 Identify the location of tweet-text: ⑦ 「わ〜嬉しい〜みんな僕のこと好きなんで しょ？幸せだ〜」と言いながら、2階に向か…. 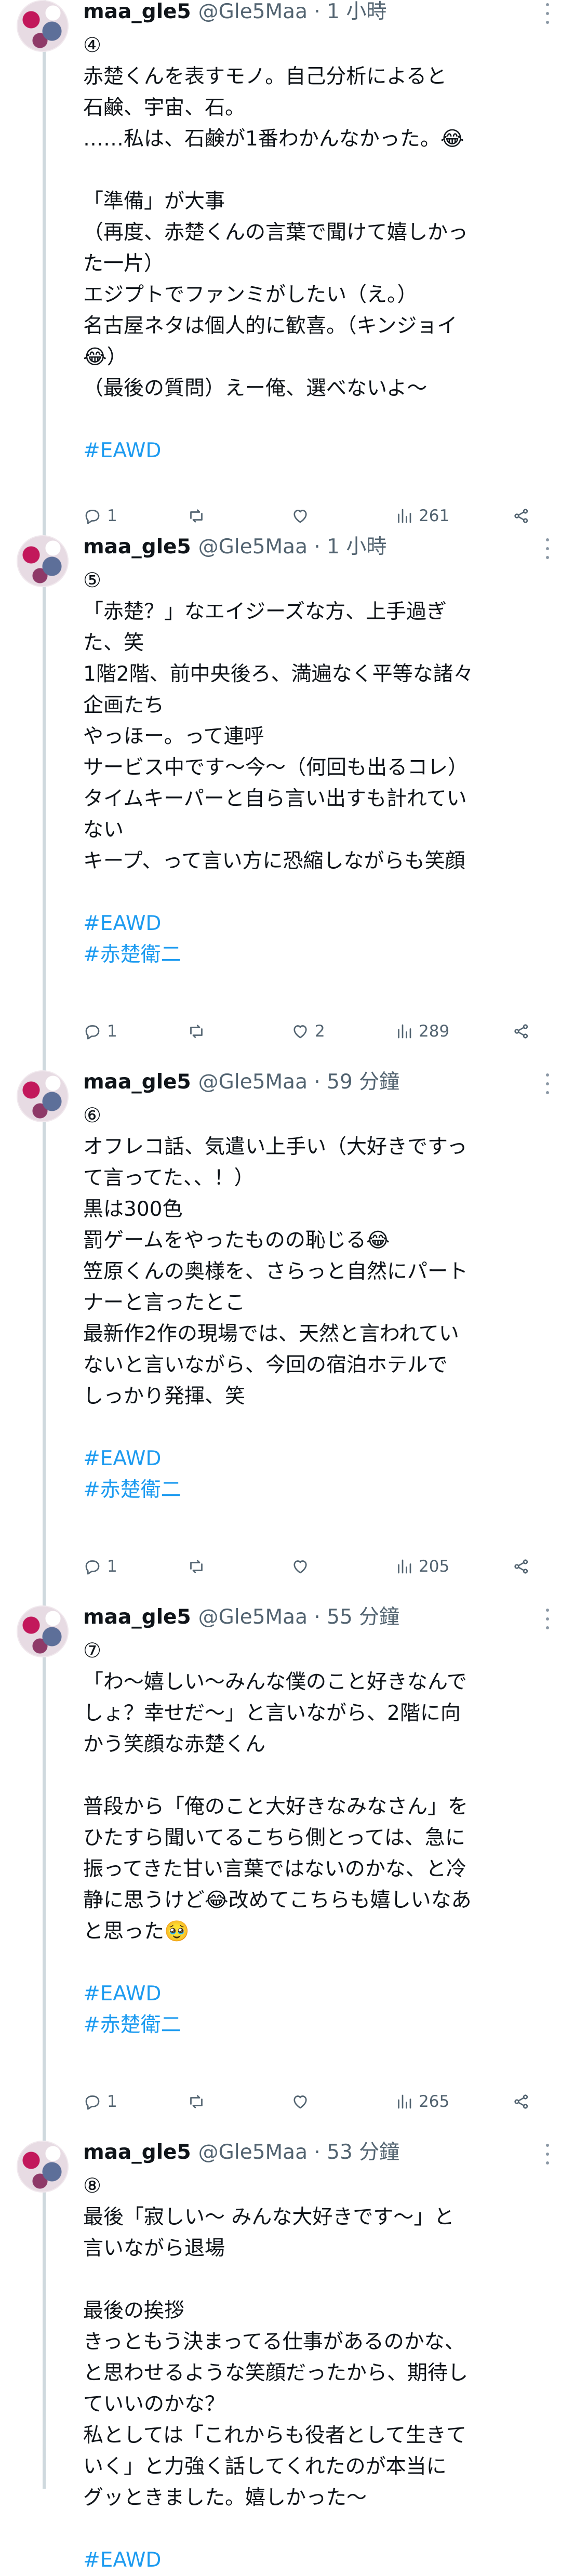
(311, 1839).